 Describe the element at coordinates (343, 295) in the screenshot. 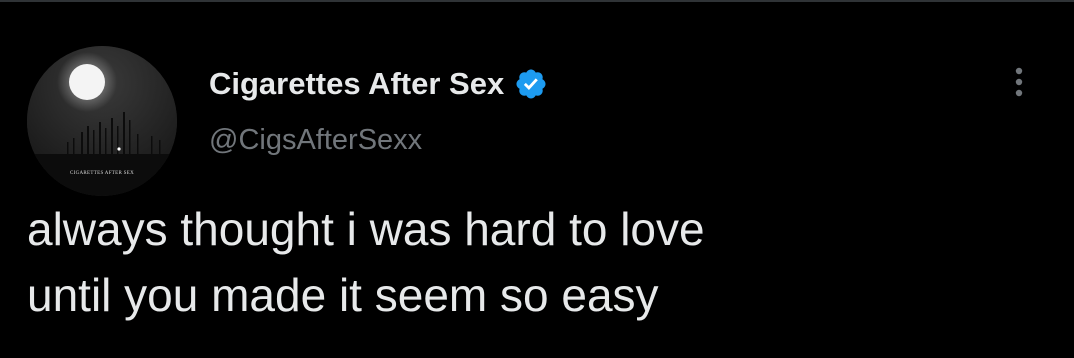

I see `tweet-text-line-2: until you made it seem so easy` at that location.